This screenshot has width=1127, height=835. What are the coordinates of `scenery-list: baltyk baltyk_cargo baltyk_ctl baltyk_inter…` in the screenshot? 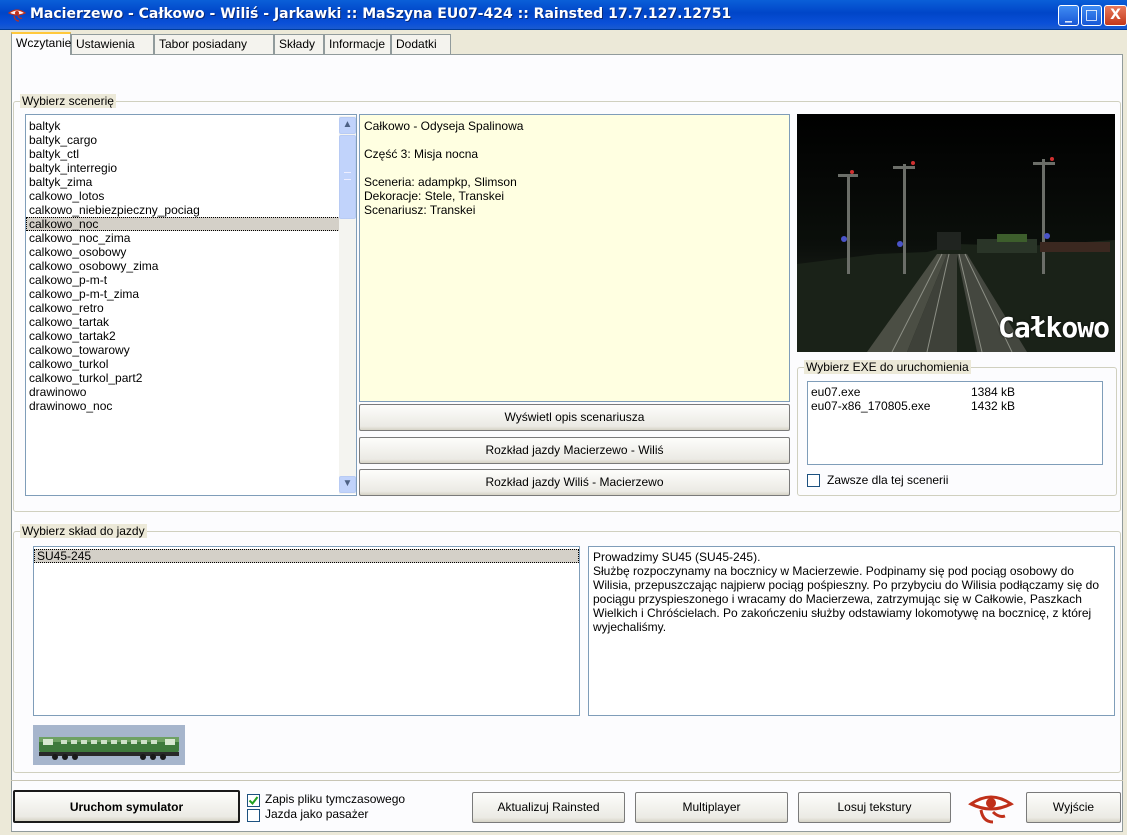 It's located at (191, 305).